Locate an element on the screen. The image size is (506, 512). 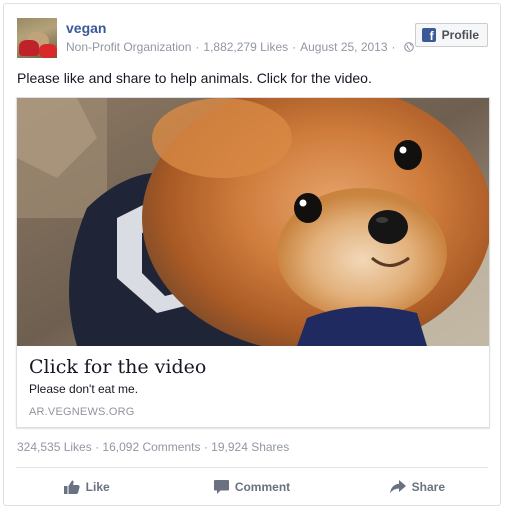
comment-button-label: Comment is located at coordinates (262, 487).